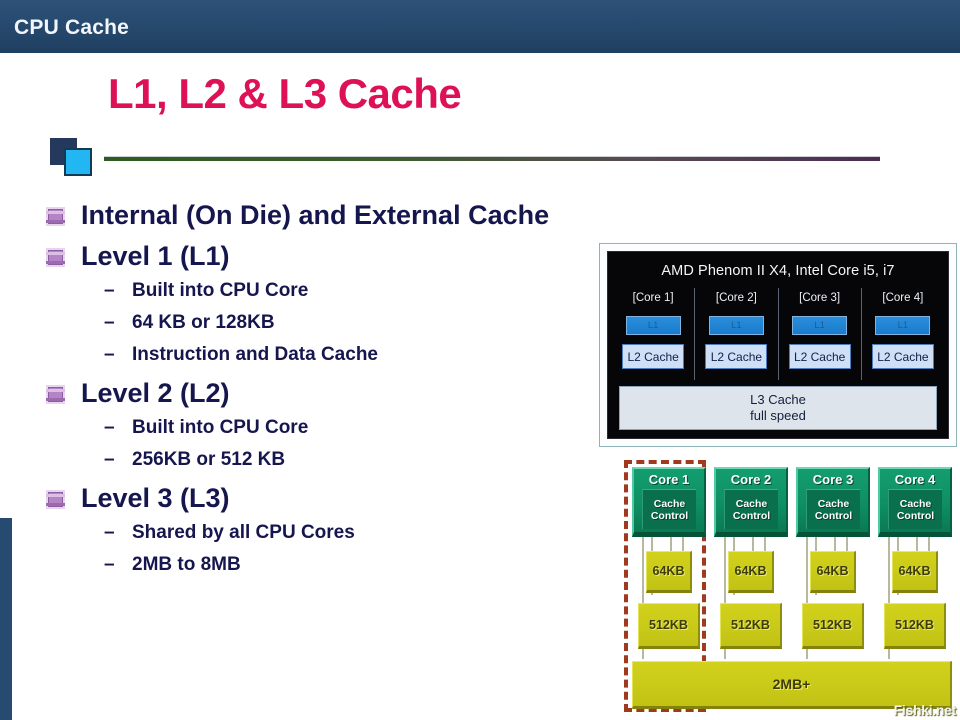 The image size is (960, 720). I want to click on tree-core-title: Core 2, so click(751, 479).